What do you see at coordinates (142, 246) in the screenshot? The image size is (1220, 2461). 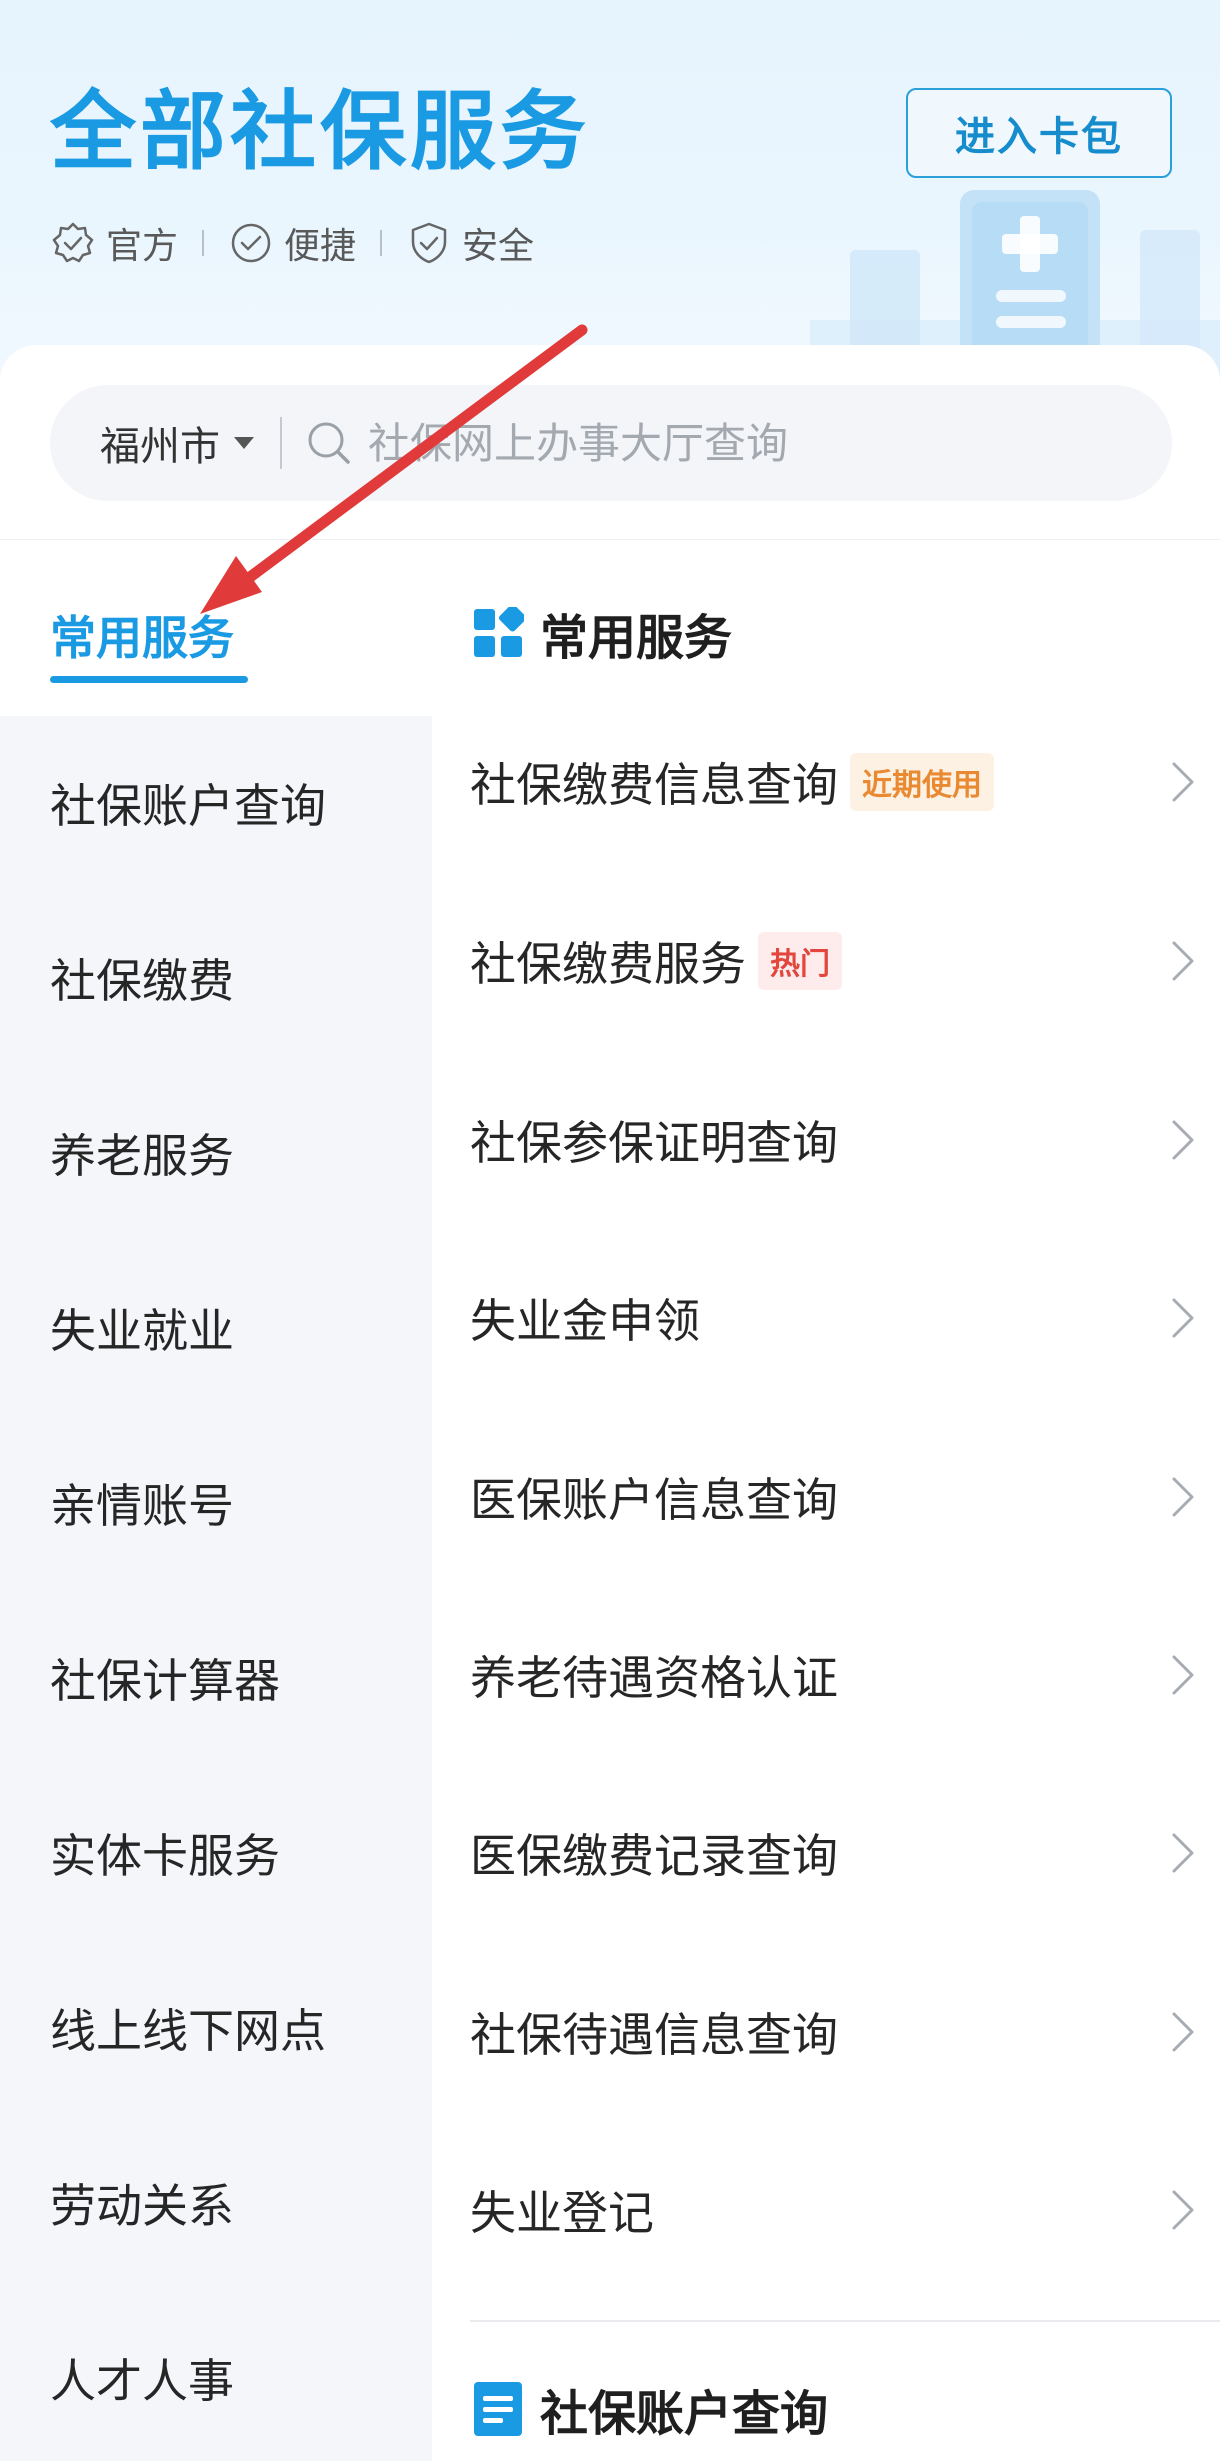 I see `badge-label: 官方` at bounding box center [142, 246].